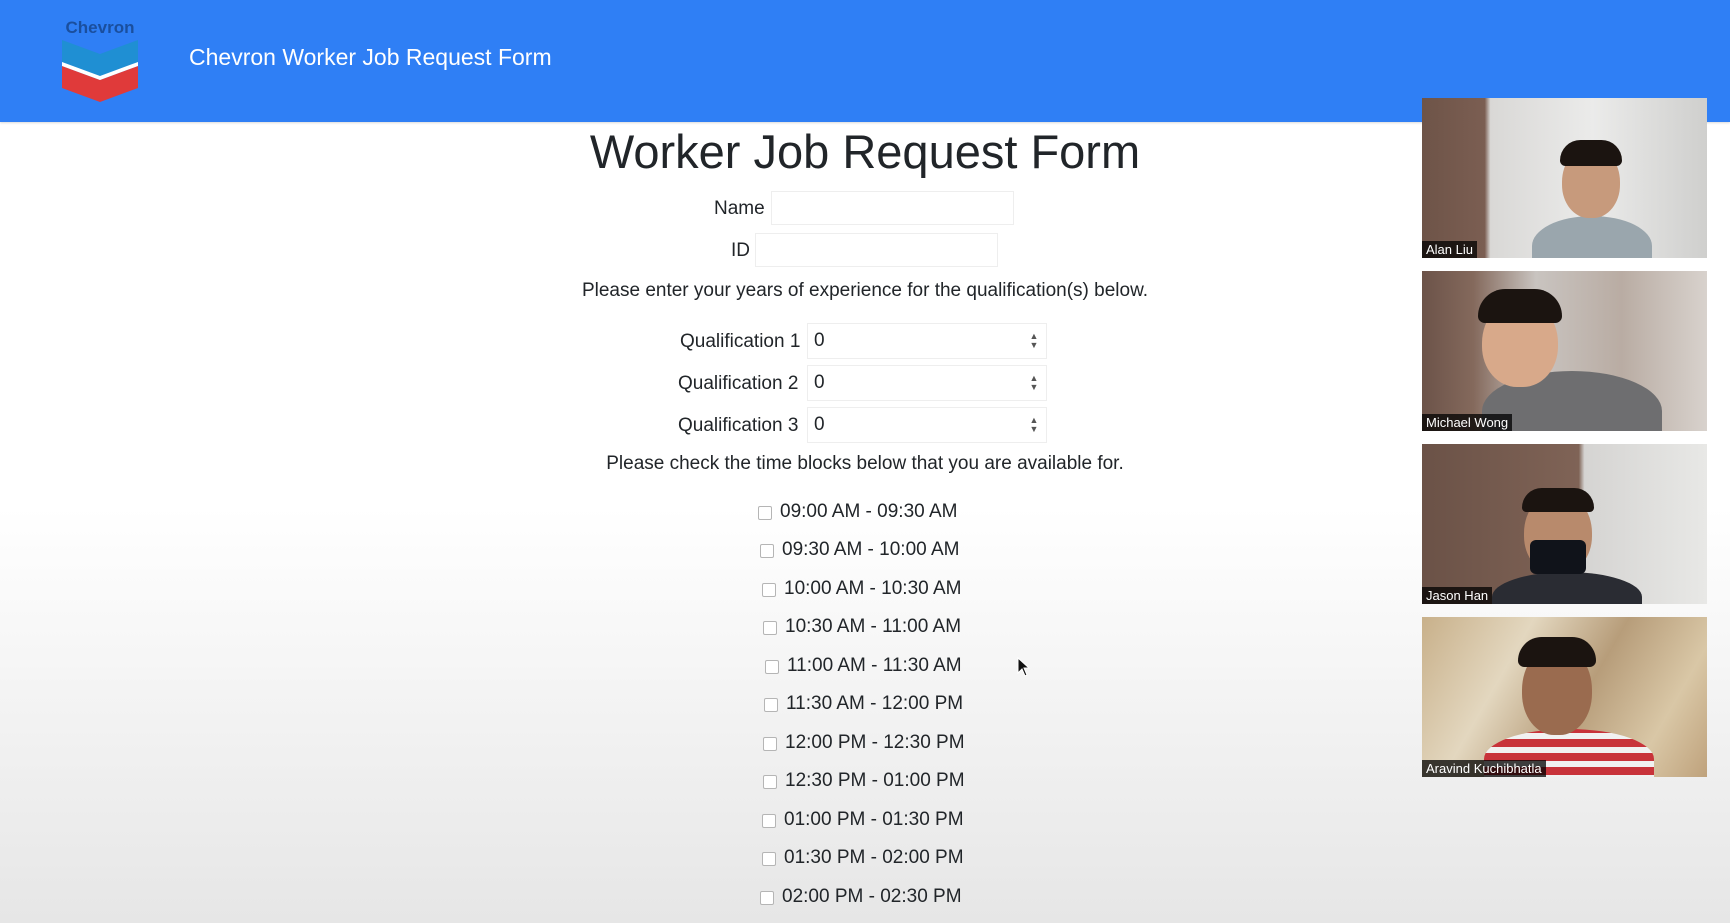 This screenshot has height=923, width=1730. What do you see at coordinates (873, 626) in the screenshot?
I see `time-block-label: 10:30 AM - 11:00 AM` at bounding box center [873, 626].